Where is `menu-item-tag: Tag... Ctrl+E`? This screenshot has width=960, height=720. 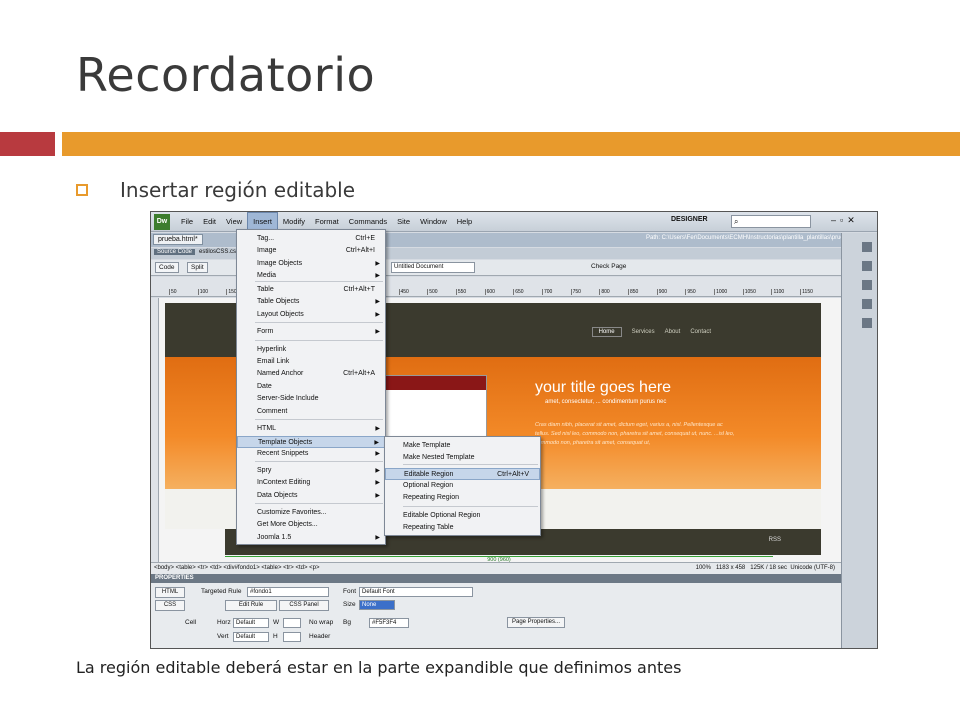 menu-item-tag: Tag... Ctrl+E is located at coordinates (311, 239).